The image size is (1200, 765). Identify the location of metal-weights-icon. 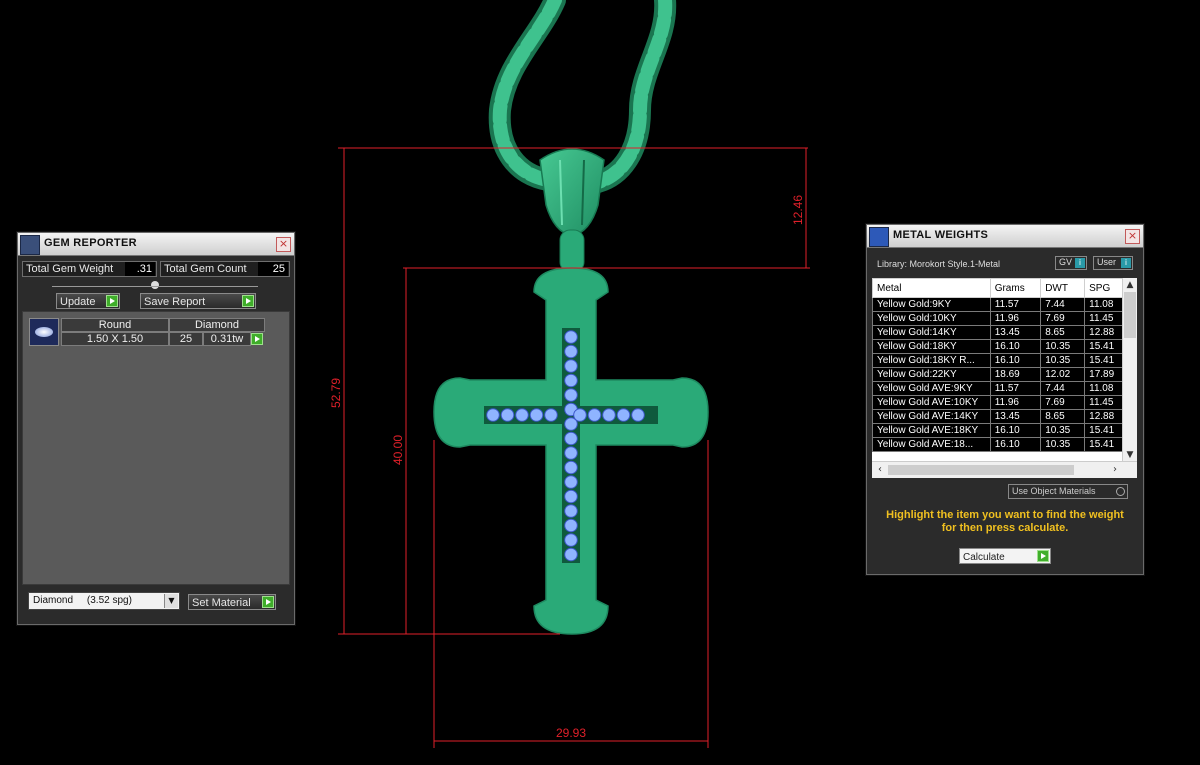
(879, 237).